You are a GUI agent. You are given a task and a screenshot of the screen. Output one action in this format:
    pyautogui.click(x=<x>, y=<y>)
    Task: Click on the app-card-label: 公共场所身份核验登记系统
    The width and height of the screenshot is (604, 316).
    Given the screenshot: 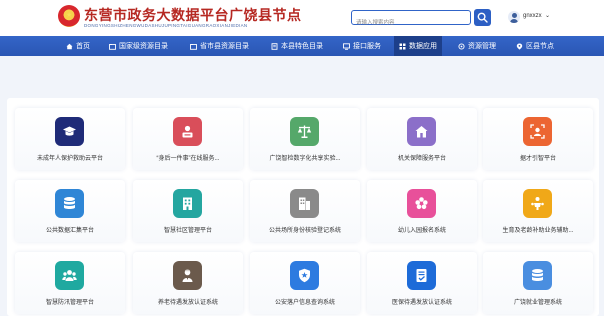 What is the action you would take?
    pyautogui.click(x=304, y=231)
    